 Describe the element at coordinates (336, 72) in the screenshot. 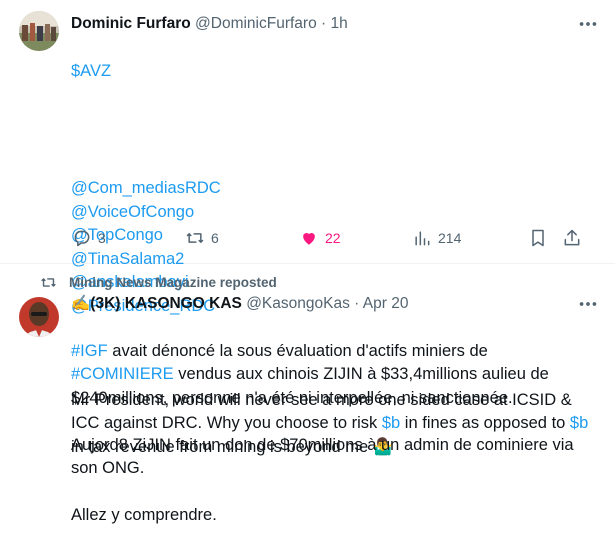

I see `cashtag-avz: $AVZ` at that location.